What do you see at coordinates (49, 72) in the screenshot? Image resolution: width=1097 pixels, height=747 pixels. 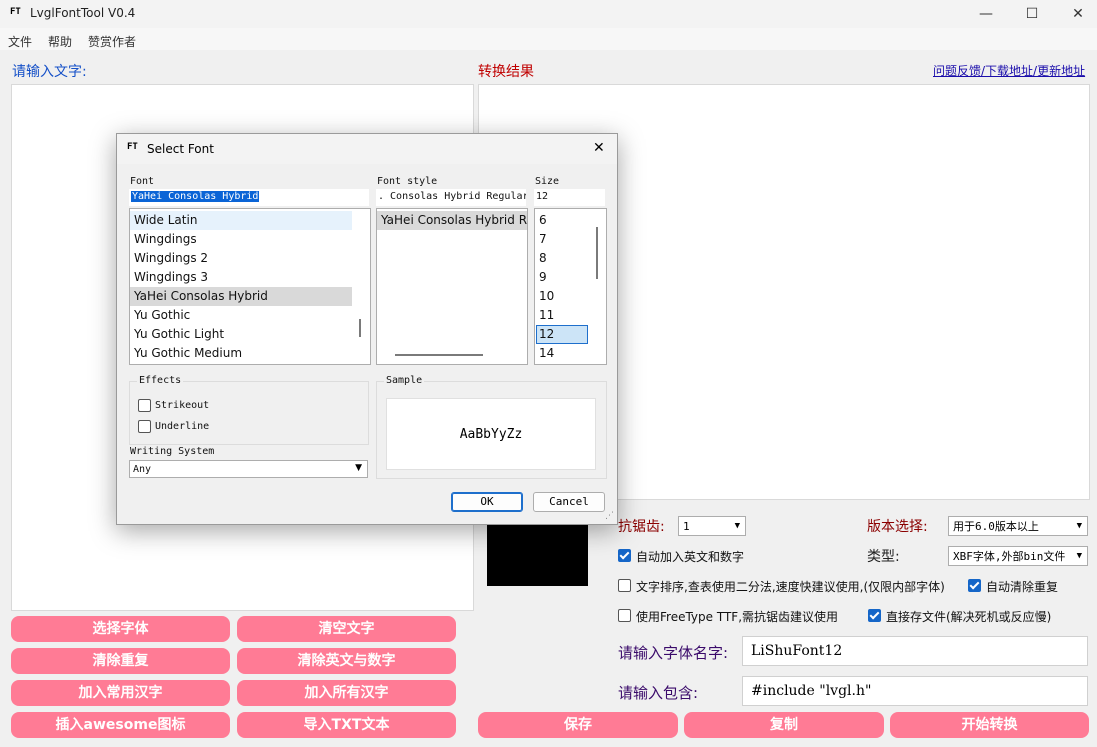 I see `input-label: 请输入文字:` at bounding box center [49, 72].